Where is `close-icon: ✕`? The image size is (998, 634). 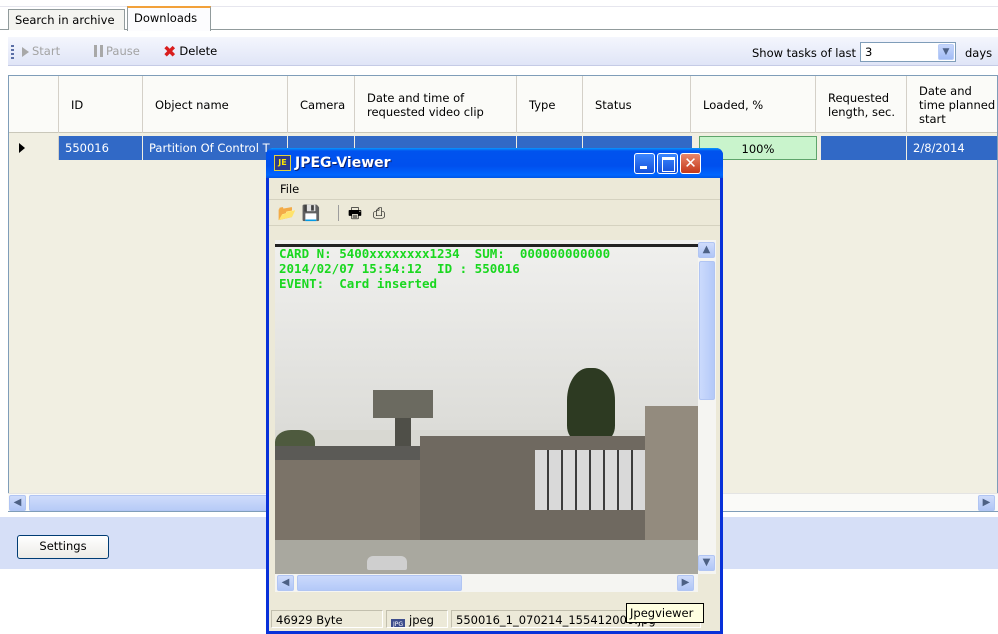 close-icon: ✕ is located at coordinates (690, 163).